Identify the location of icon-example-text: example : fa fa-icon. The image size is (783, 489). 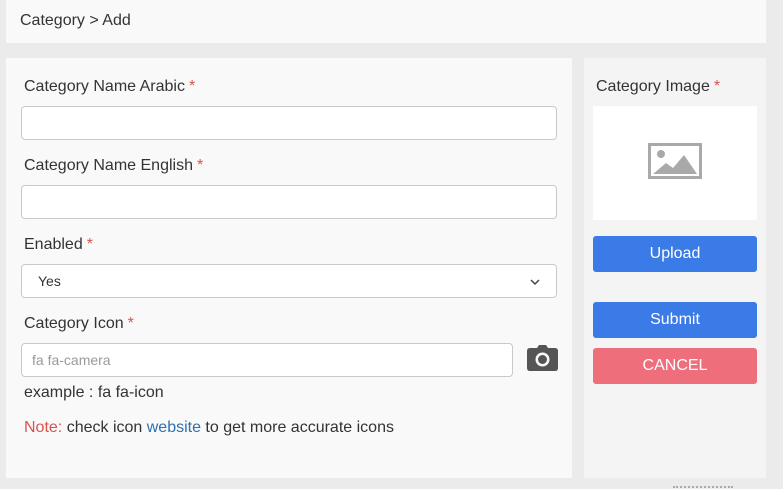
(94, 392).